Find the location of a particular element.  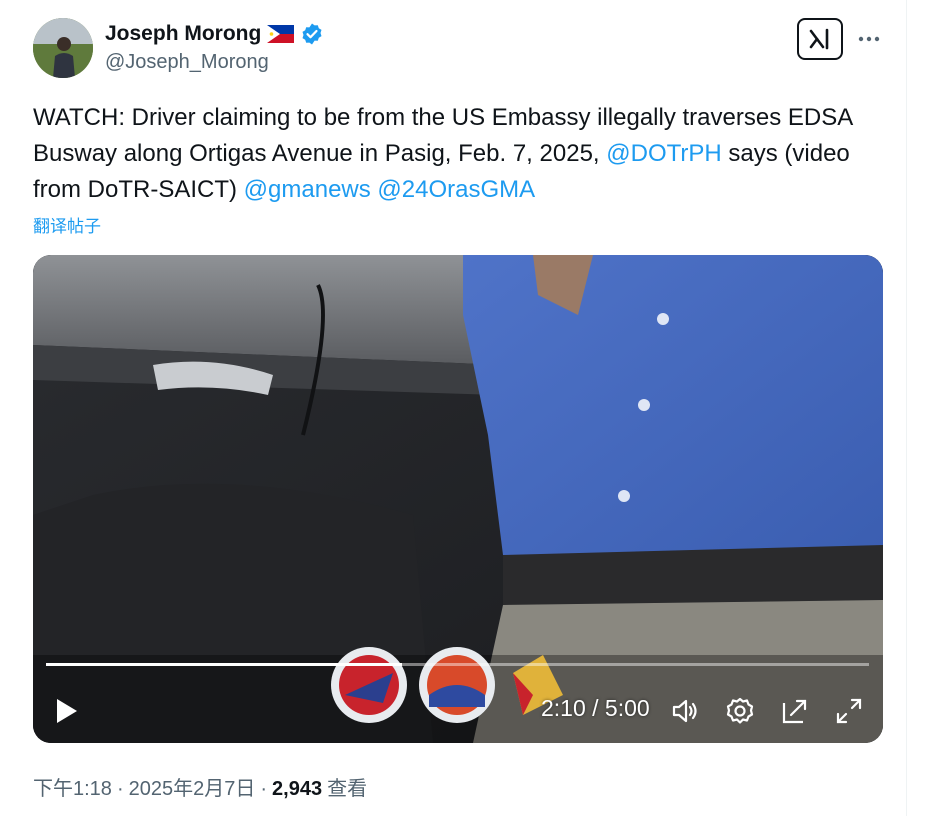

pip-icon is located at coordinates (794, 711).